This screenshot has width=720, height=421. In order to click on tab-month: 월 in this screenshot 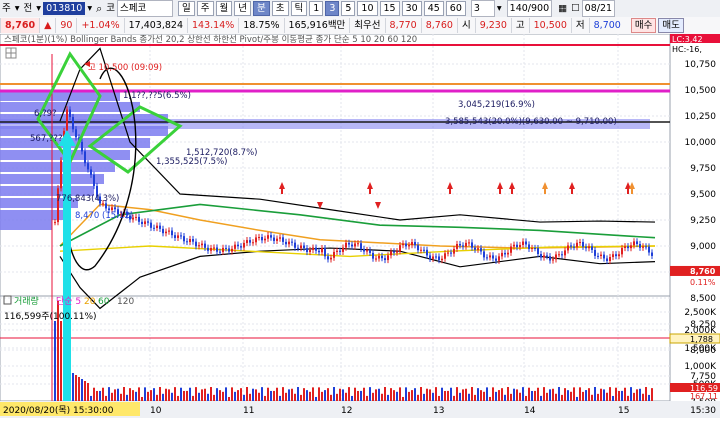, I will do `click(224, 8)`.